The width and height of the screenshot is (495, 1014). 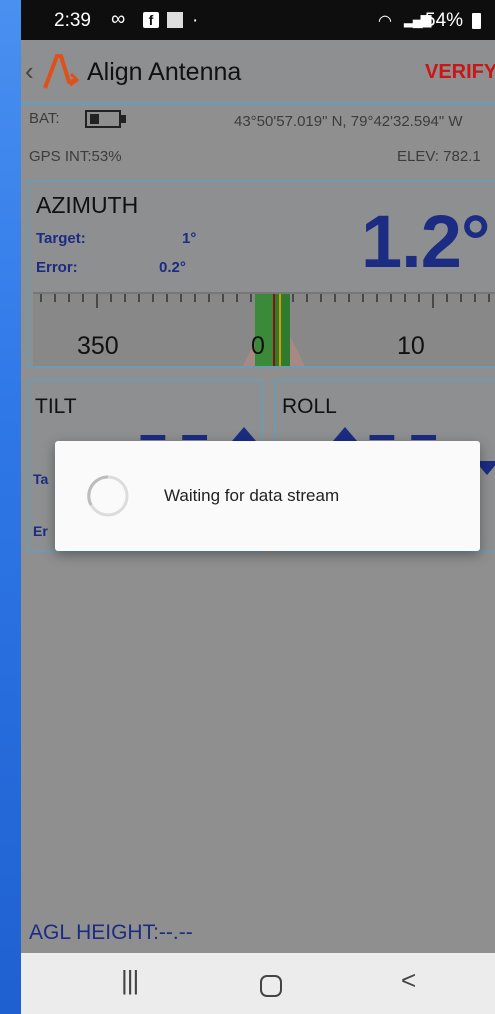 I want to click on home-icon, so click(x=271, y=986).